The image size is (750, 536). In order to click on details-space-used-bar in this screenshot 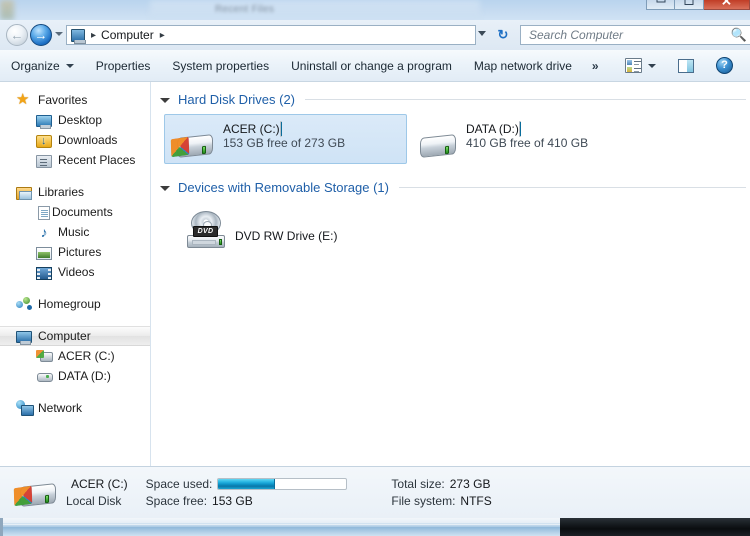, I will do `click(282, 484)`.